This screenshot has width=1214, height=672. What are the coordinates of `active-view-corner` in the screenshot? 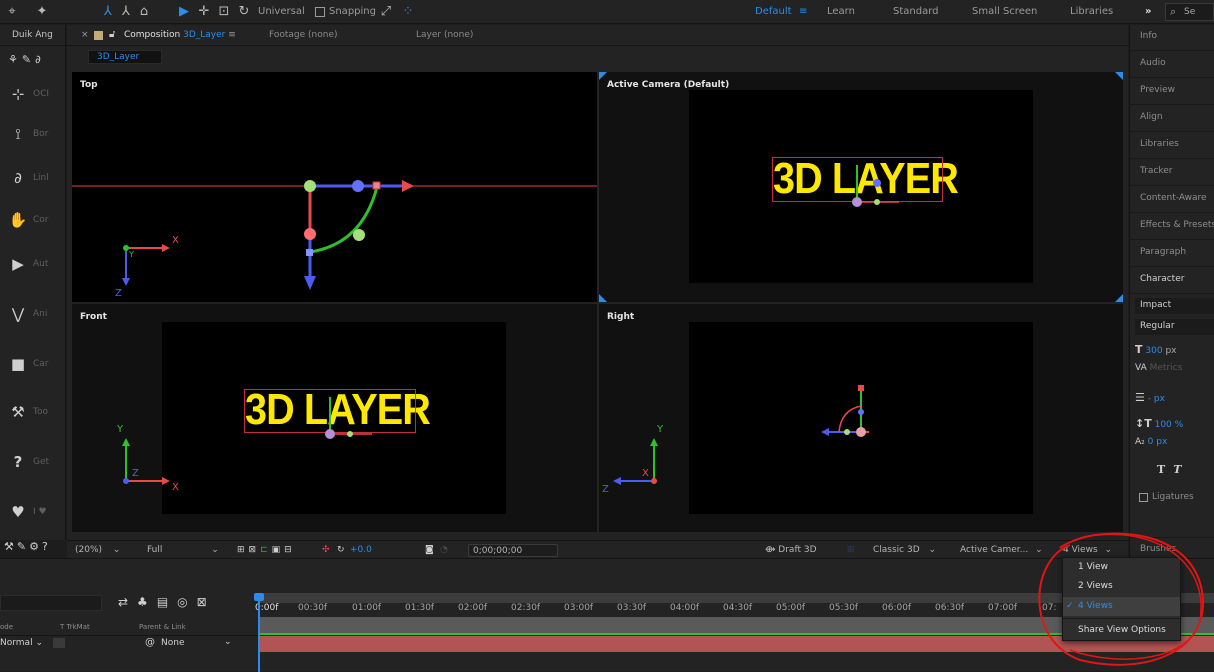 It's located at (1119, 298).